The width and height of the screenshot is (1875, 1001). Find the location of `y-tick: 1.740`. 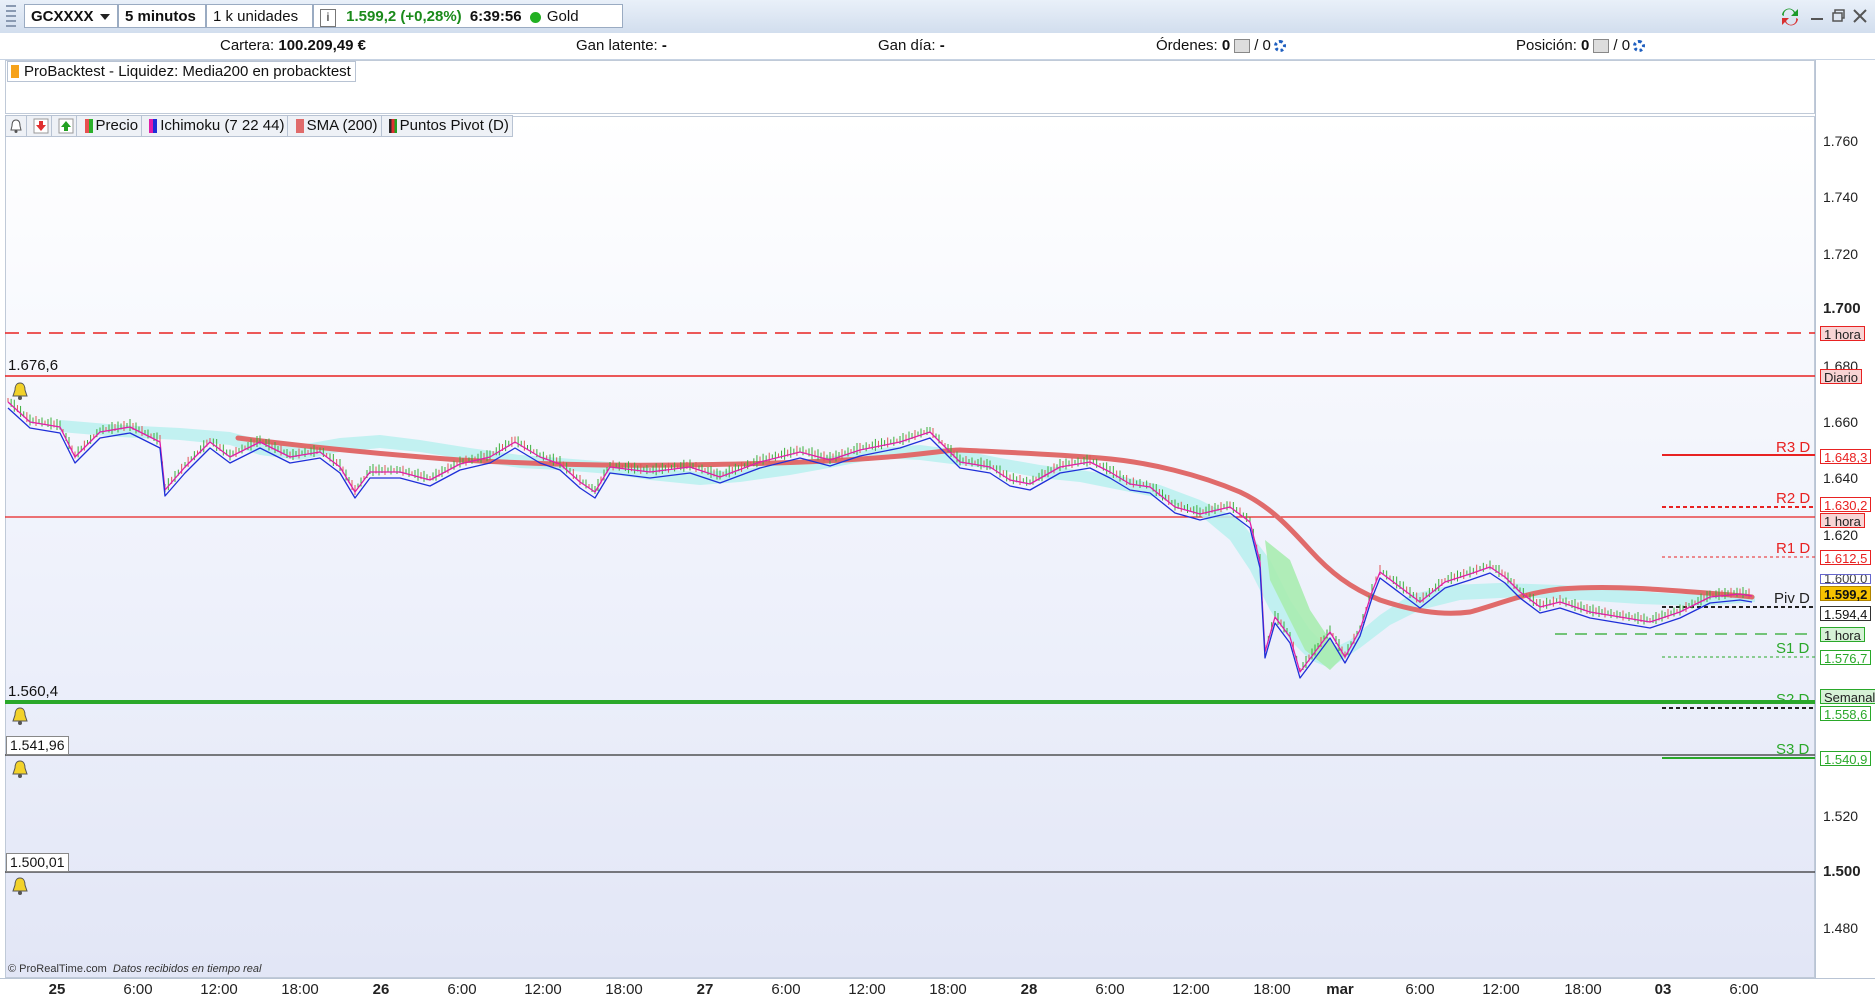

y-tick: 1.740 is located at coordinates (1841, 197).